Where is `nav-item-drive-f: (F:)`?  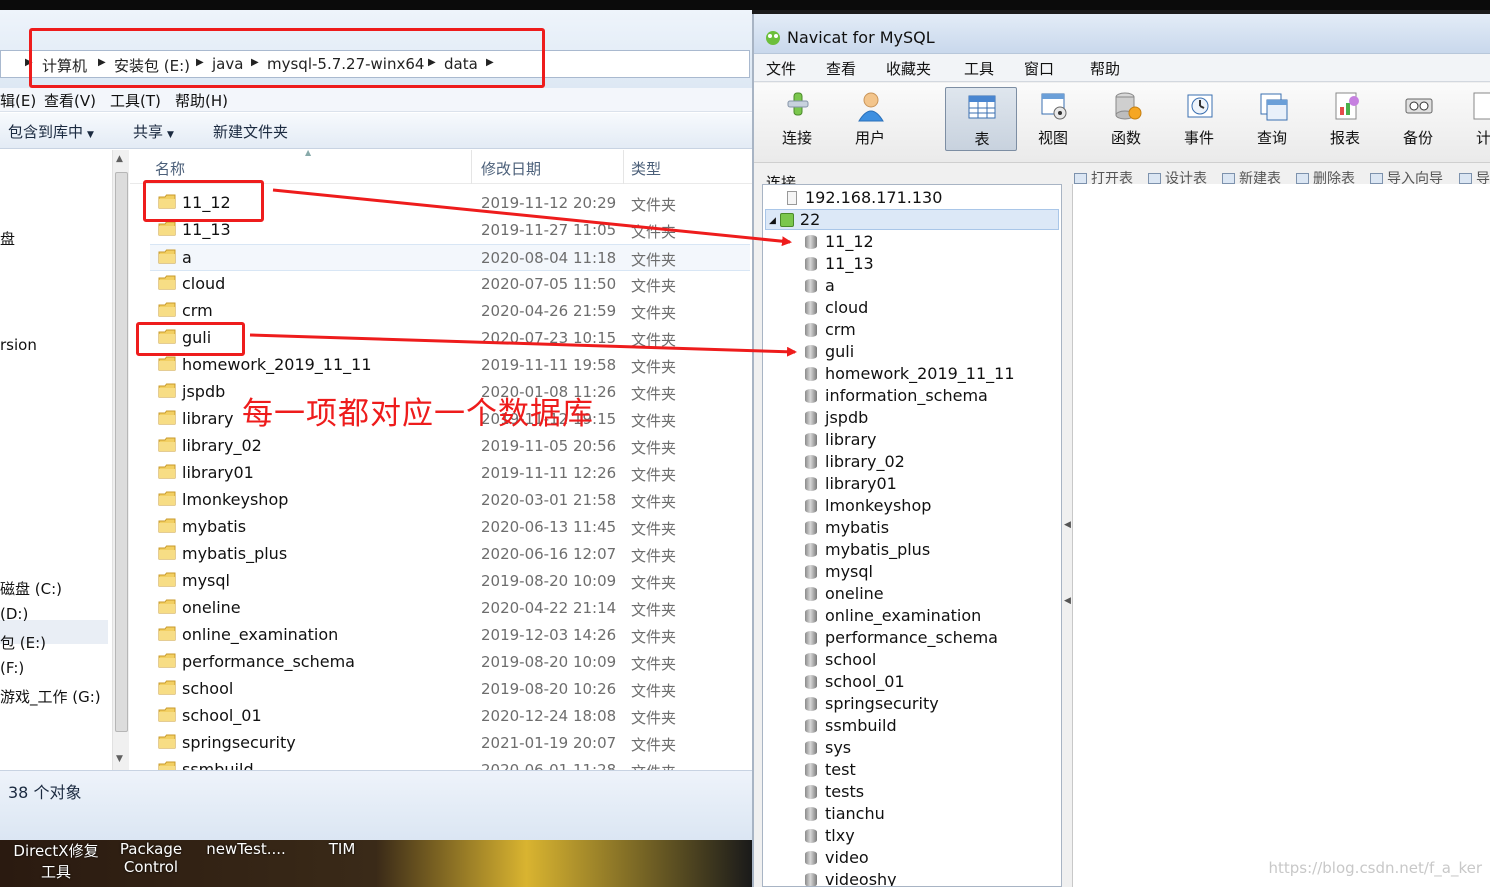 nav-item-drive-f: (F:) is located at coordinates (12, 668).